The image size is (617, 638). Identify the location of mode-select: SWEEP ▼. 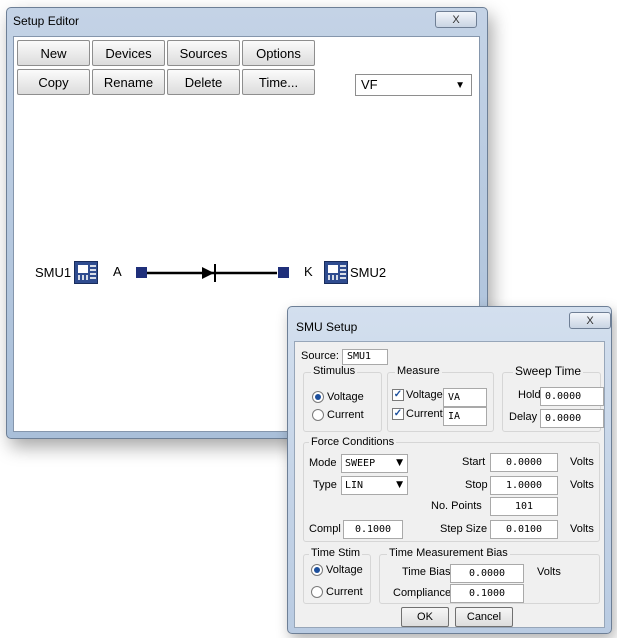
(374, 463).